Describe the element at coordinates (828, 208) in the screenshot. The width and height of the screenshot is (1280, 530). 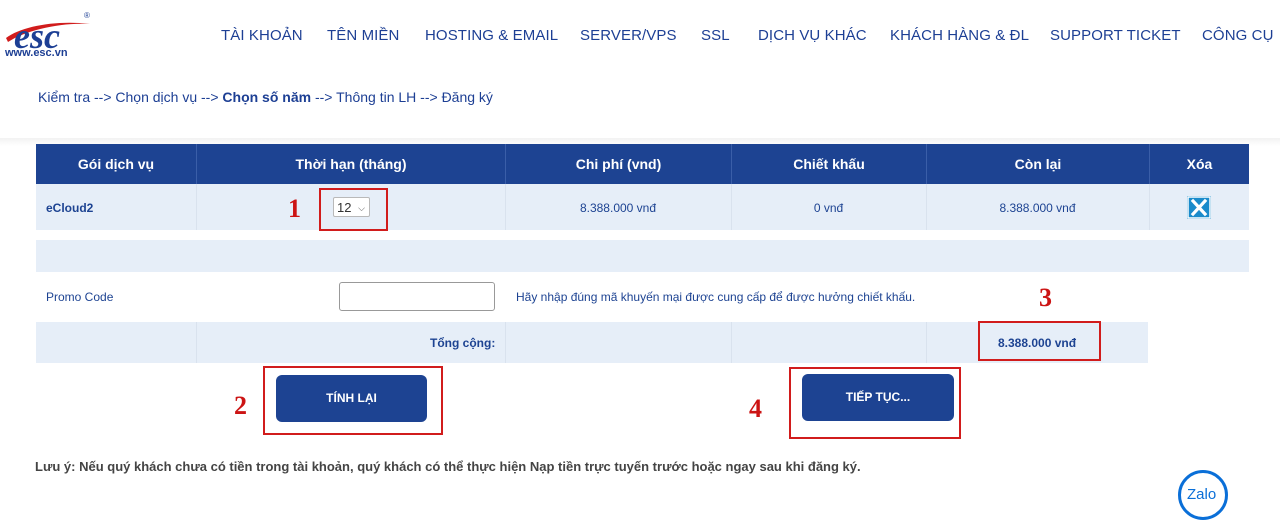
I see `discount-value: 0 vnđ` at that location.